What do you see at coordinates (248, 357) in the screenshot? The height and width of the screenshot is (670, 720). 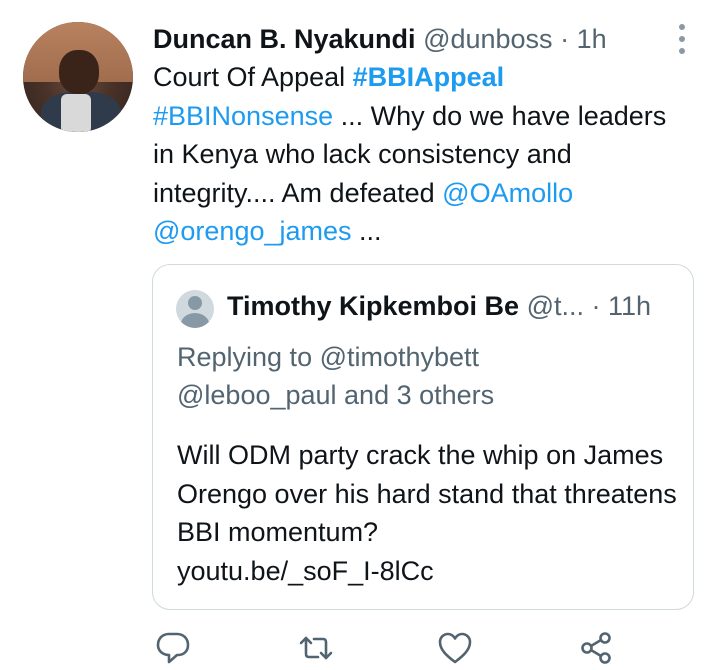 I see `replying-prefix: Replying to` at bounding box center [248, 357].